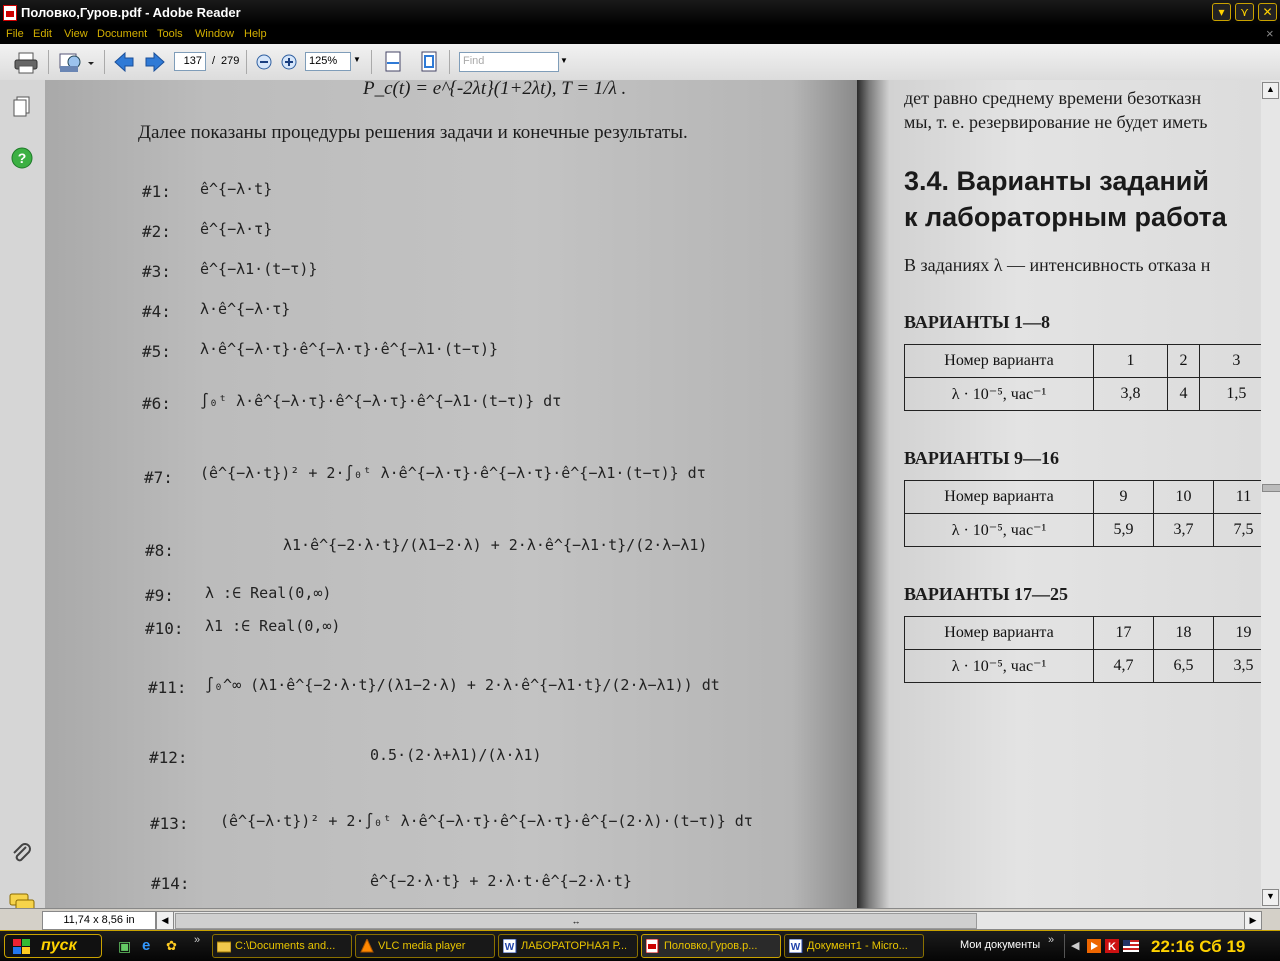  I want to click on table-row-label: Номер варианта, so click(999, 361).